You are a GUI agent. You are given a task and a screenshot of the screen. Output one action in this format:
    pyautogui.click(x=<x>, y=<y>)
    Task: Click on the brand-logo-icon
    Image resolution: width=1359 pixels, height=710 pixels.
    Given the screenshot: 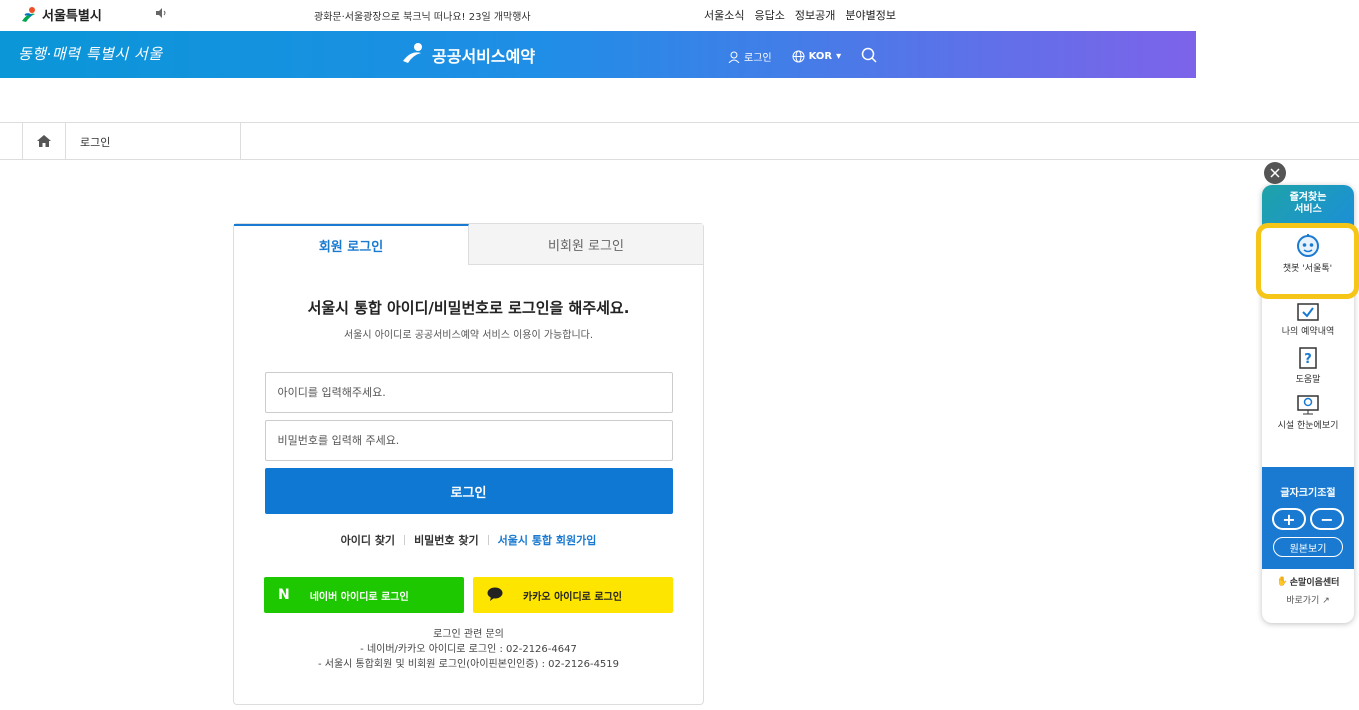 What is the action you would take?
    pyautogui.click(x=413, y=55)
    